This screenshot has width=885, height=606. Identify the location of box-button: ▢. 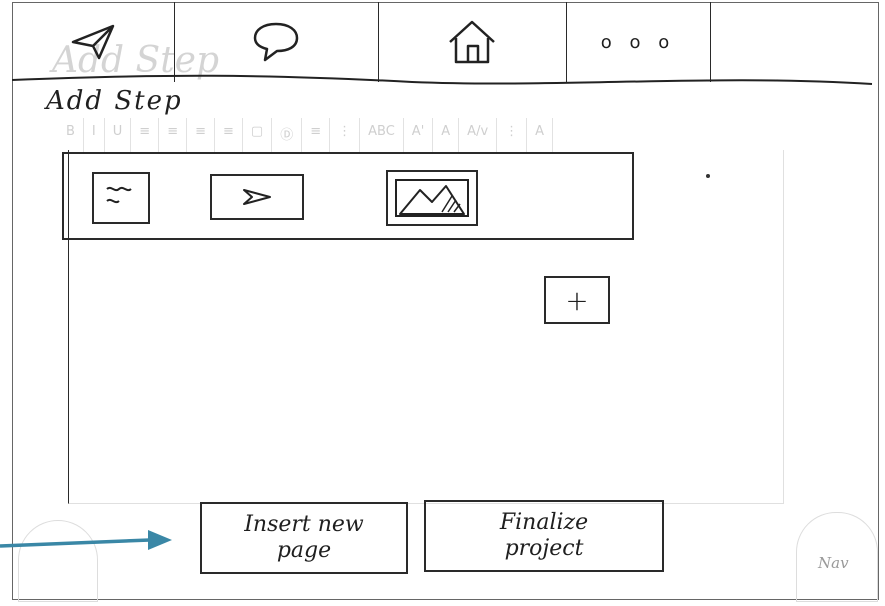
(258, 135).